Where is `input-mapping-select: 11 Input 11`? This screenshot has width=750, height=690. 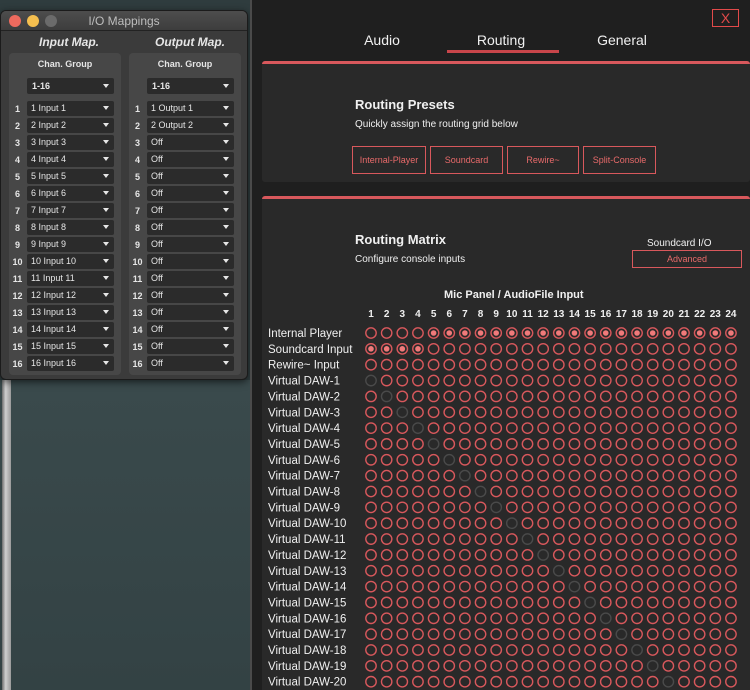
input-mapping-select: 11 Input 11 is located at coordinates (70, 278).